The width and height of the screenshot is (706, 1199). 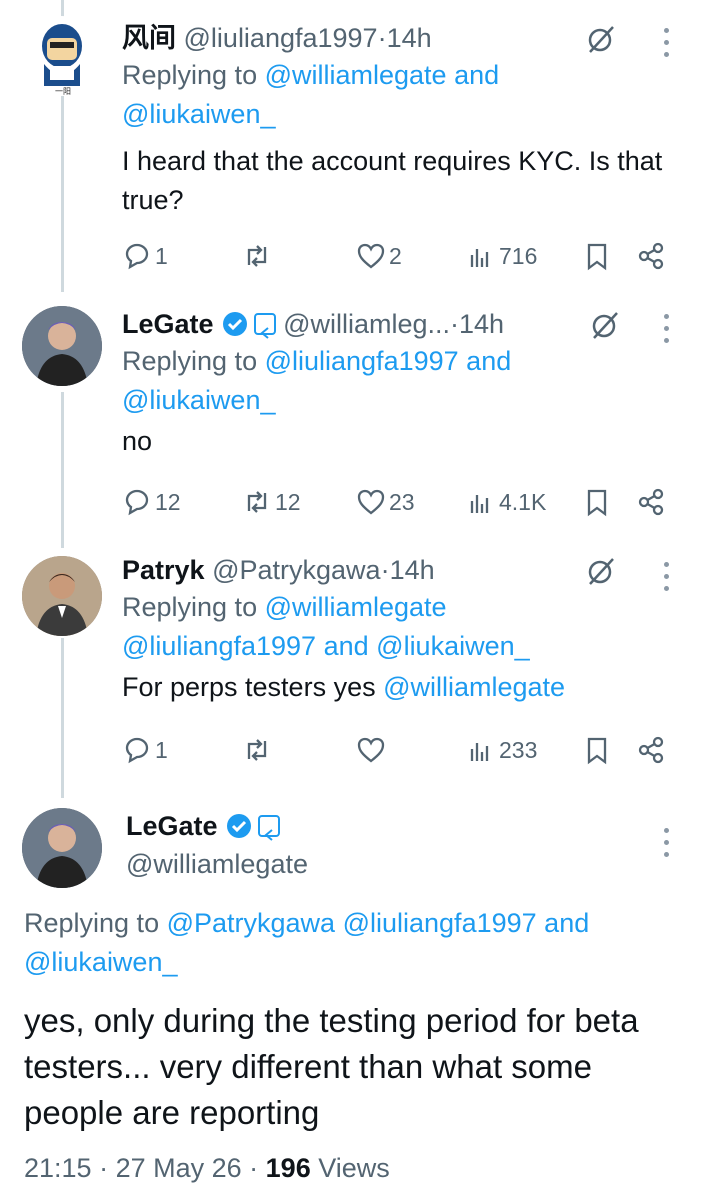 What do you see at coordinates (163, 570) in the screenshot?
I see `display-name: Patryk` at bounding box center [163, 570].